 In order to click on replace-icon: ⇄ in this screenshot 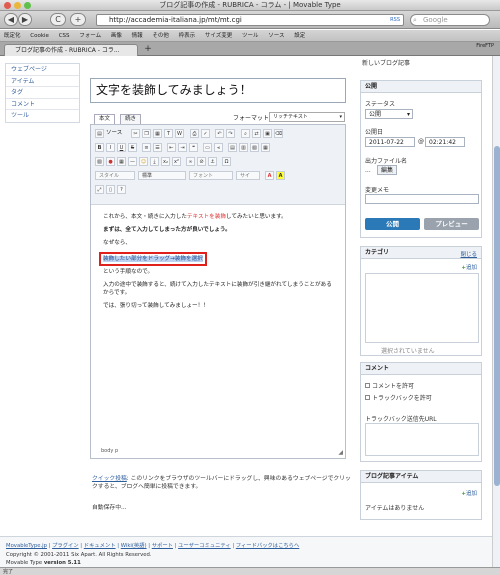, I will do `click(256, 133)`.